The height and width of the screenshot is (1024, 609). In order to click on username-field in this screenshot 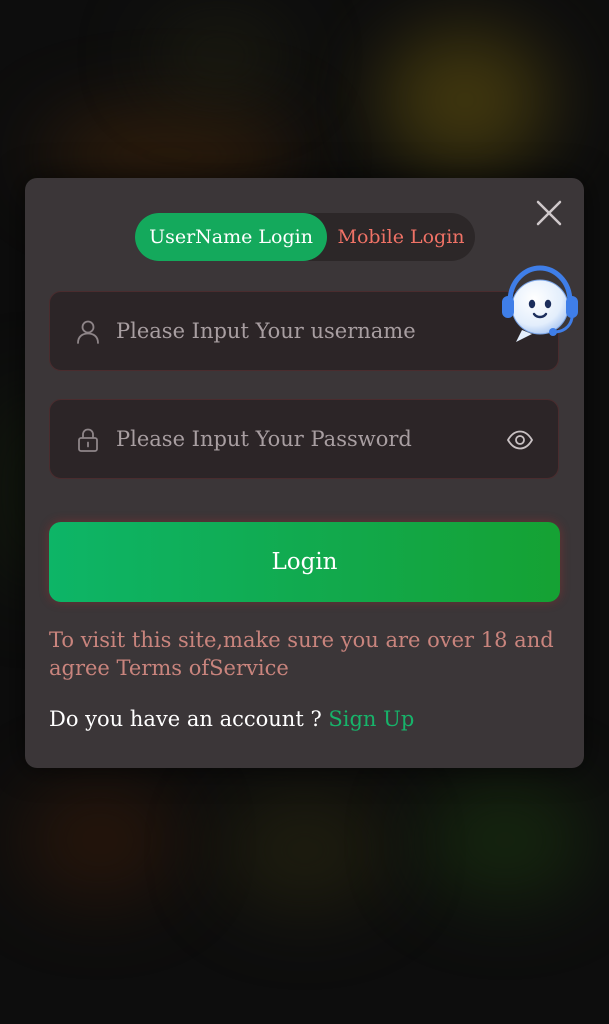, I will do `click(304, 331)`.